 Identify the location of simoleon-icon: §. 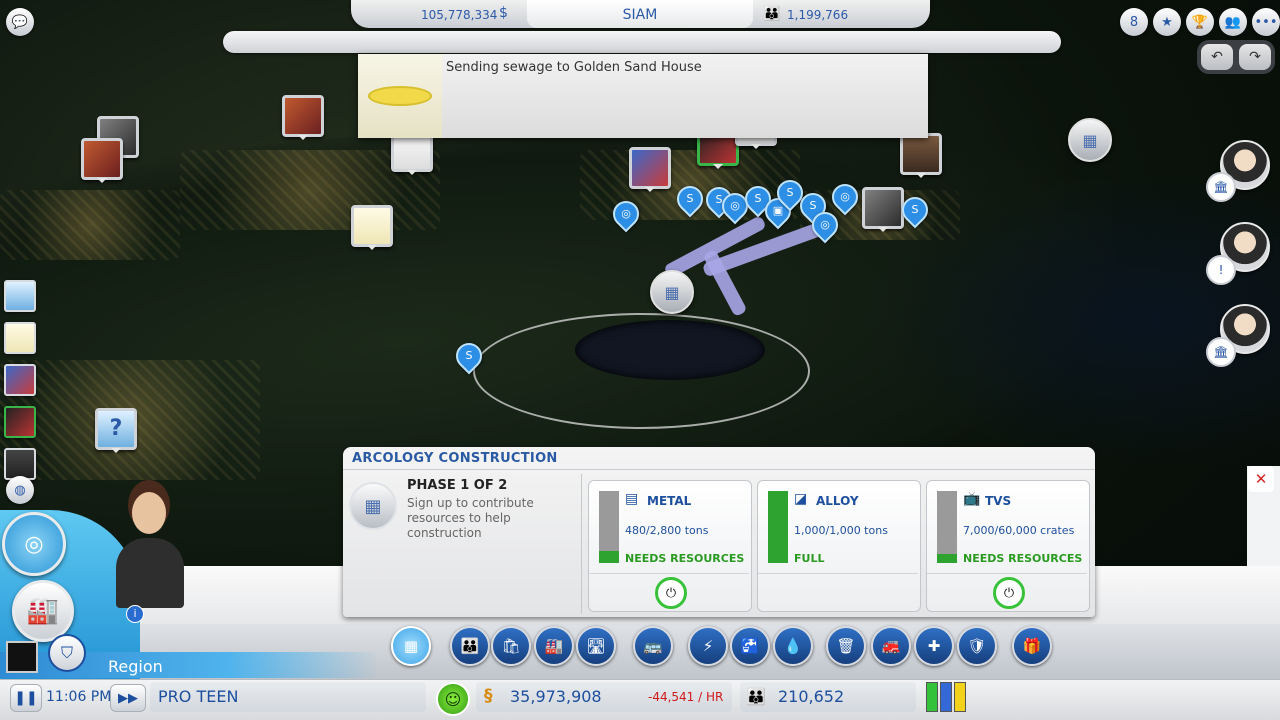
(488, 696).